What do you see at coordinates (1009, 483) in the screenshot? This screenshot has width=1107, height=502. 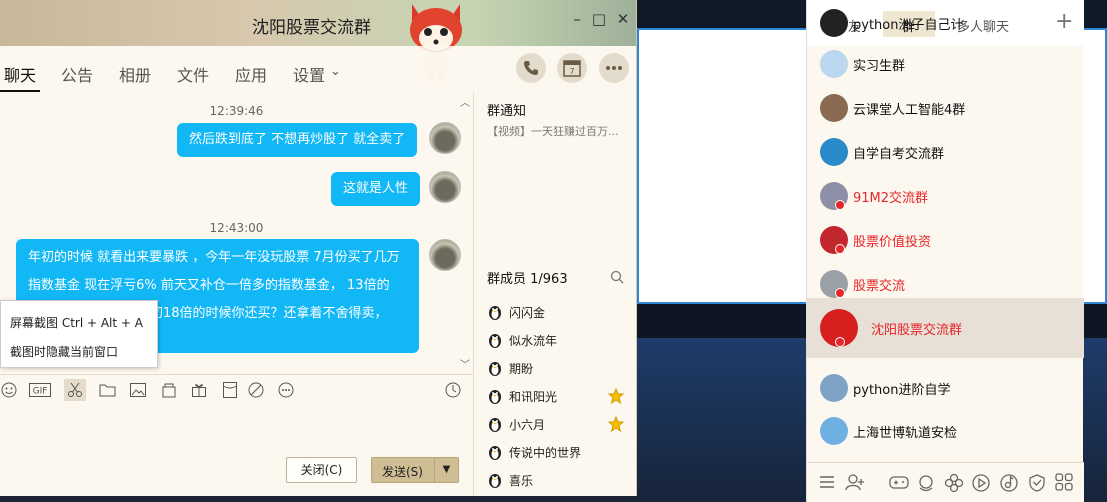 I see `music-icon` at bounding box center [1009, 483].